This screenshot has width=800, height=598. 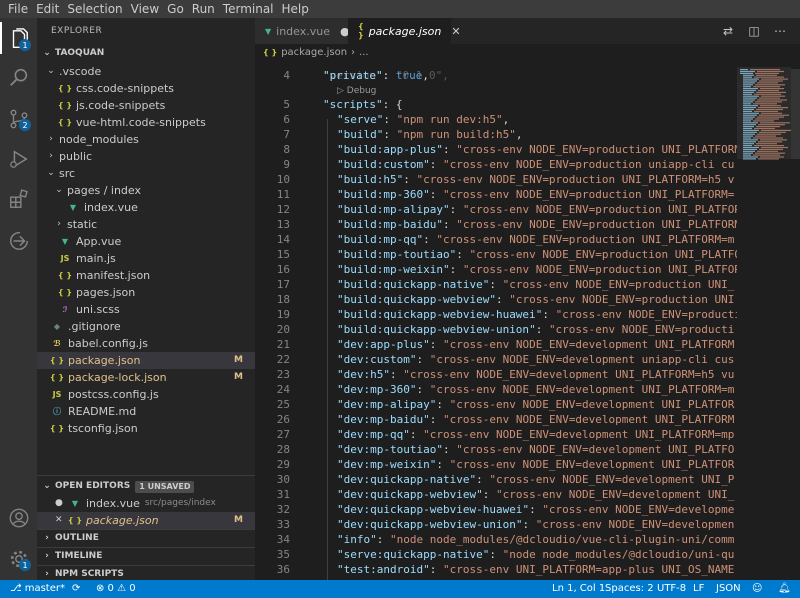 I want to click on run-debug-icon, so click(x=18, y=158).